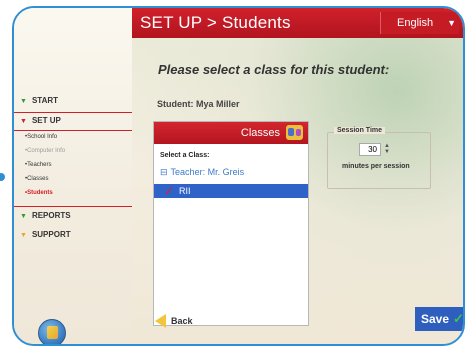 Image resolution: width=465 pixels, height=346 pixels. I want to click on session-spinner: ▲ ▼, so click(387, 149).